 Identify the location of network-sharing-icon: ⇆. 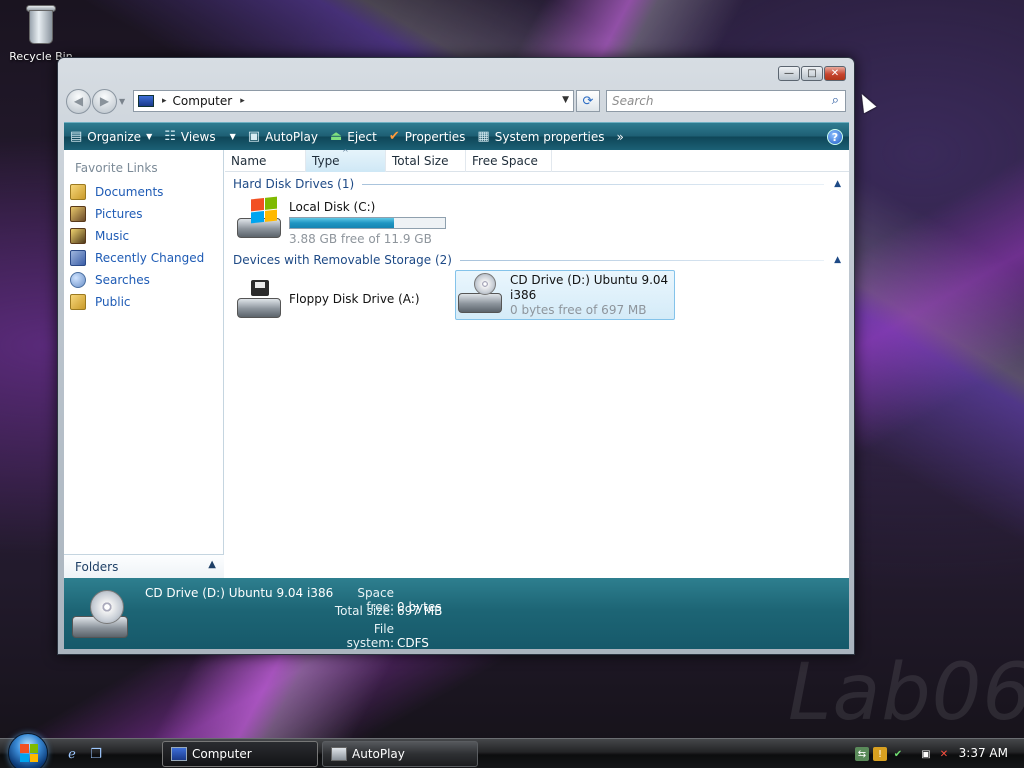
(862, 754).